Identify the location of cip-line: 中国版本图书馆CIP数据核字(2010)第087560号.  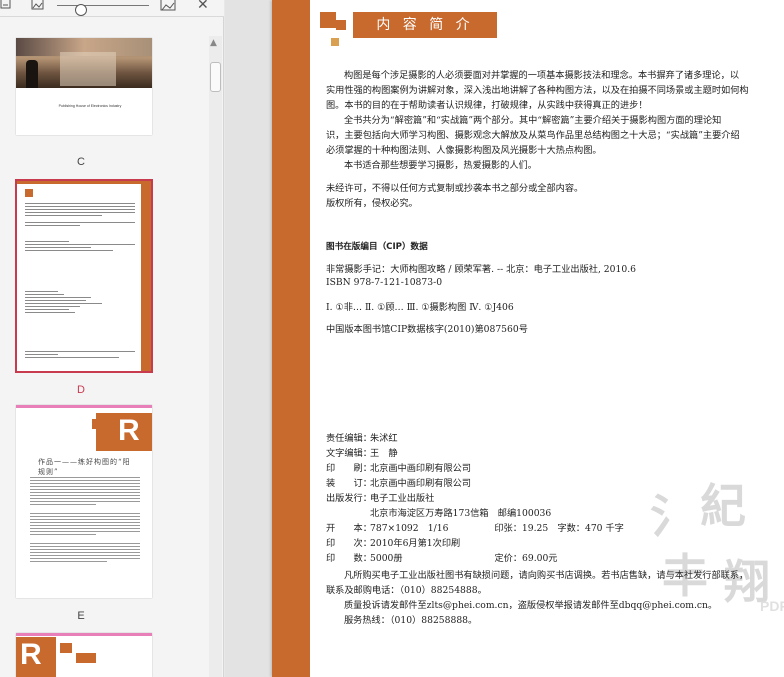
(427, 329).